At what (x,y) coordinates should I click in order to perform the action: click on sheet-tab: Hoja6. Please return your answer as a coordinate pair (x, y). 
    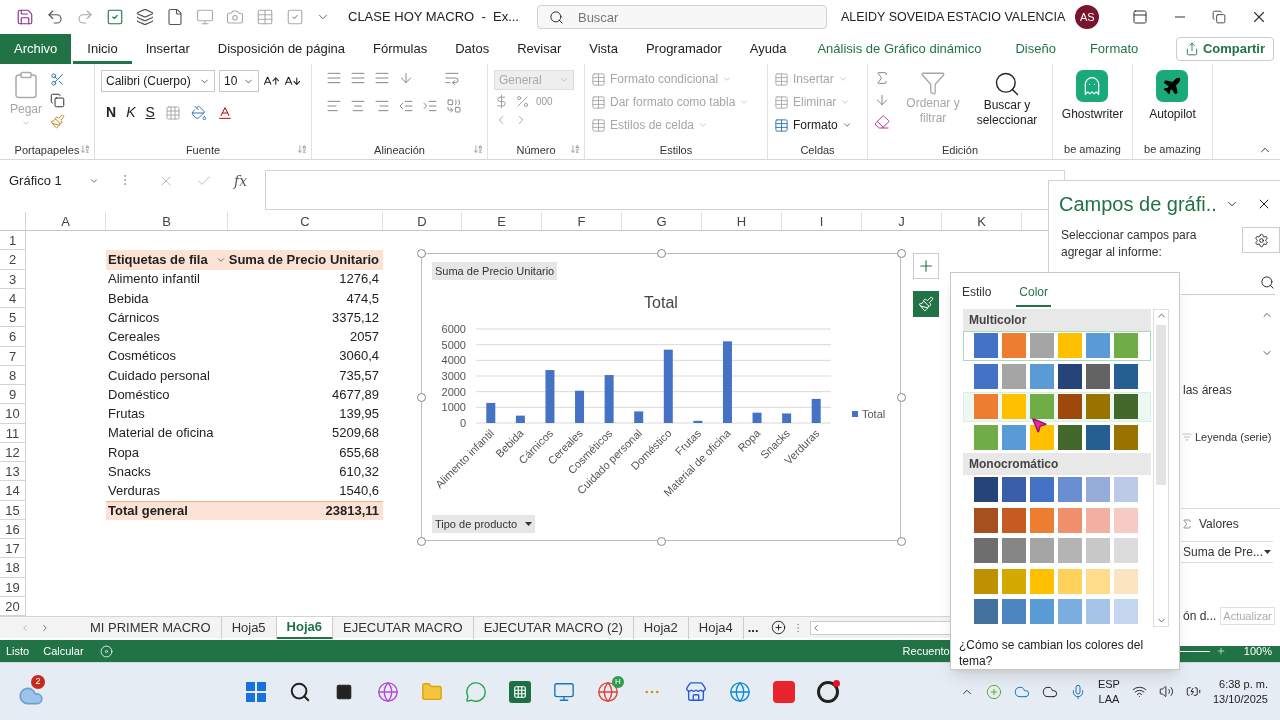
    Looking at the image, I should click on (304, 627).